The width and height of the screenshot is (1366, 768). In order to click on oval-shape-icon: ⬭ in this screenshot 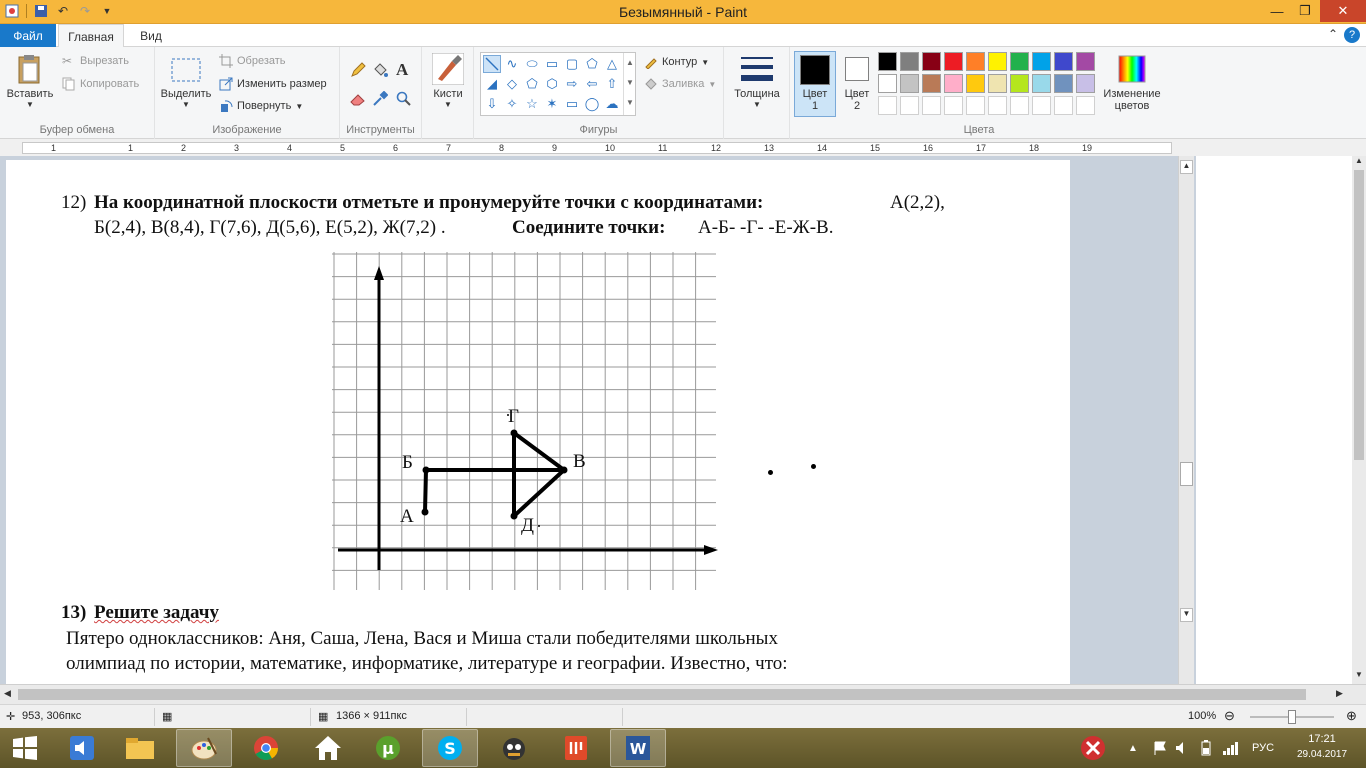, I will do `click(532, 64)`.